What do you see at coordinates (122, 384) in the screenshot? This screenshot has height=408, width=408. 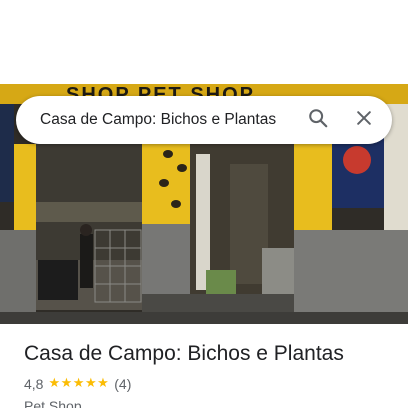 I see `review-count: (4)` at bounding box center [122, 384].